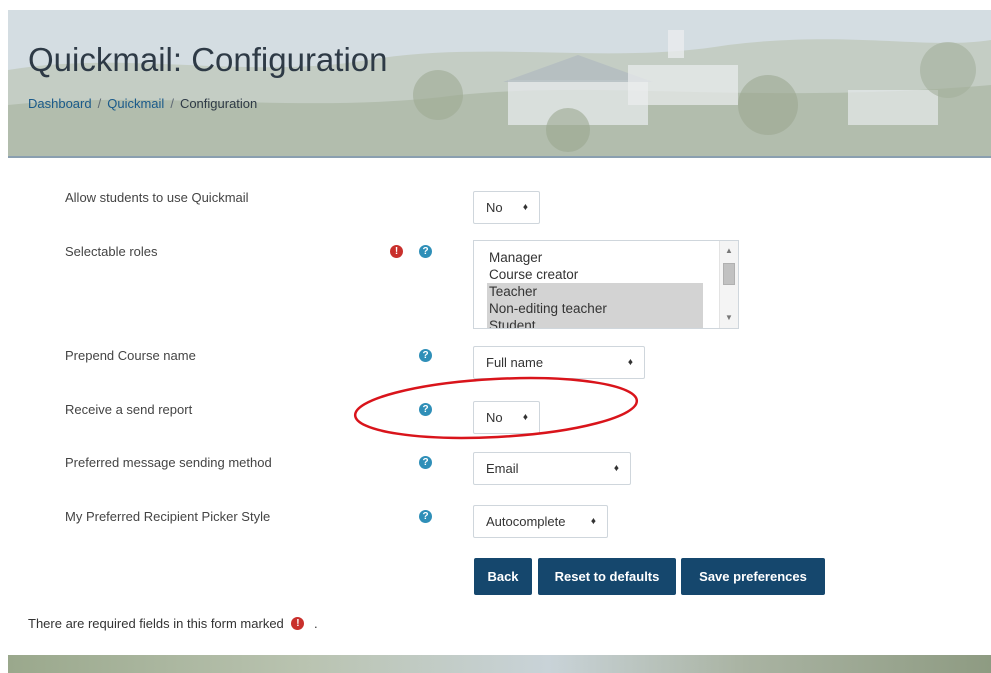  What do you see at coordinates (503, 576) in the screenshot?
I see `back-button: Back` at bounding box center [503, 576].